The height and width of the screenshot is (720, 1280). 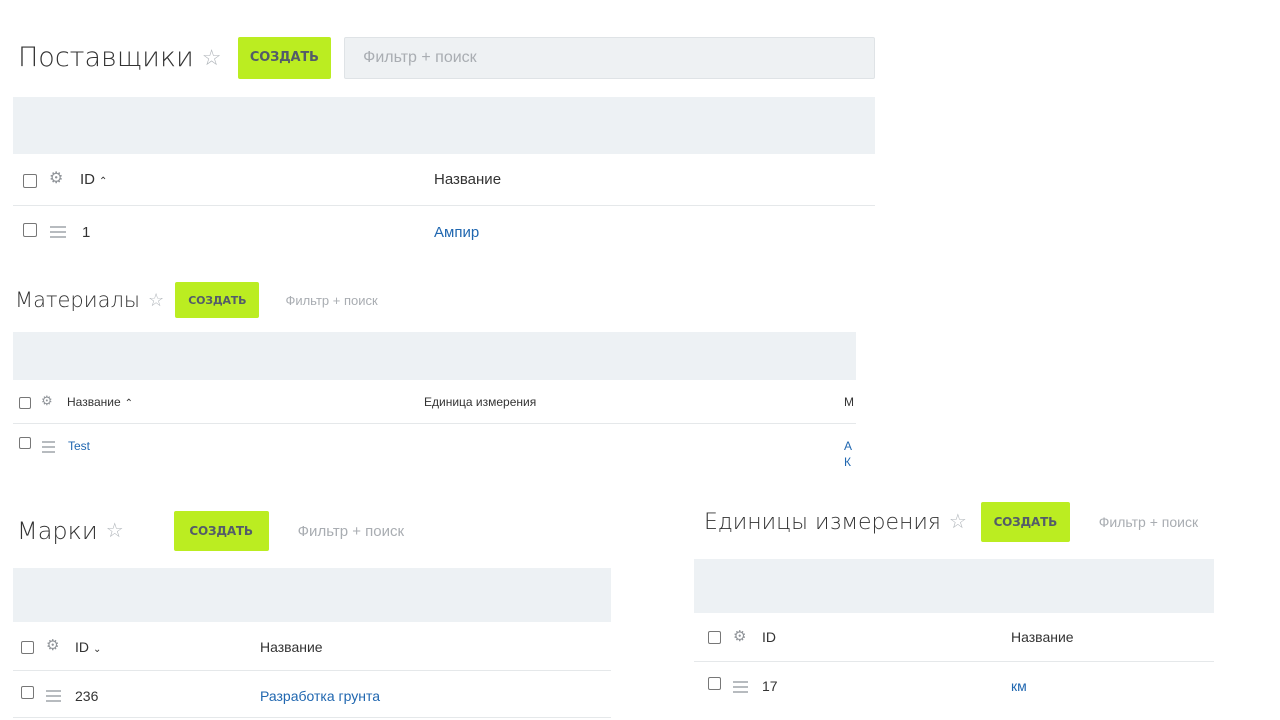 What do you see at coordinates (480, 402) in the screenshot?
I see `column-unit: Единица измерения` at bounding box center [480, 402].